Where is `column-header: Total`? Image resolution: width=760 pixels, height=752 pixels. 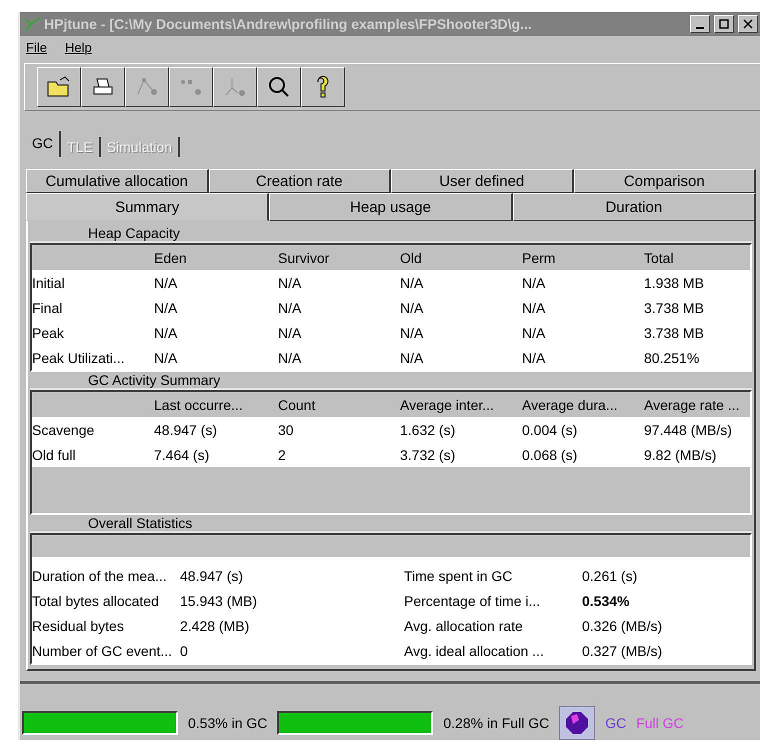
column-header: Total is located at coordinates (659, 258).